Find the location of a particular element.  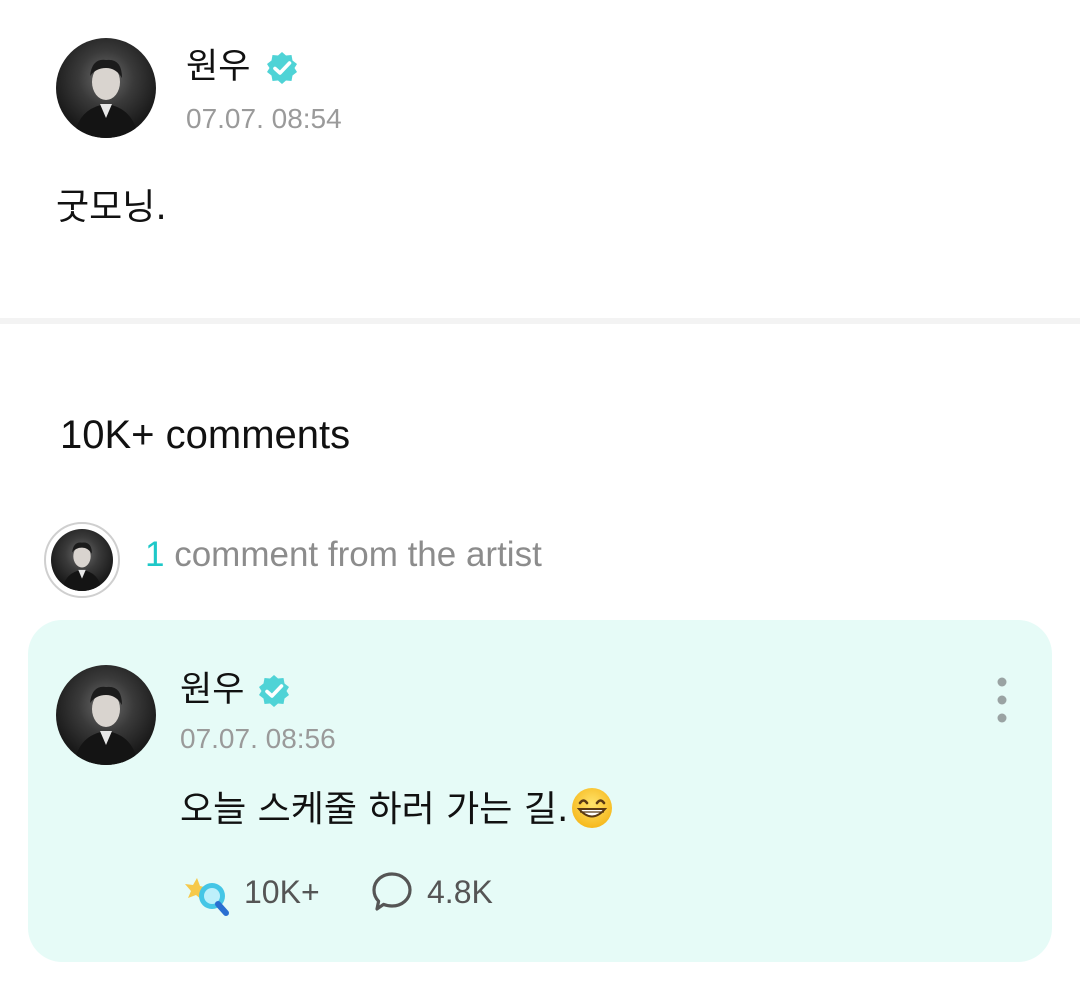

artist-comment-count: 1 is located at coordinates (155, 554).